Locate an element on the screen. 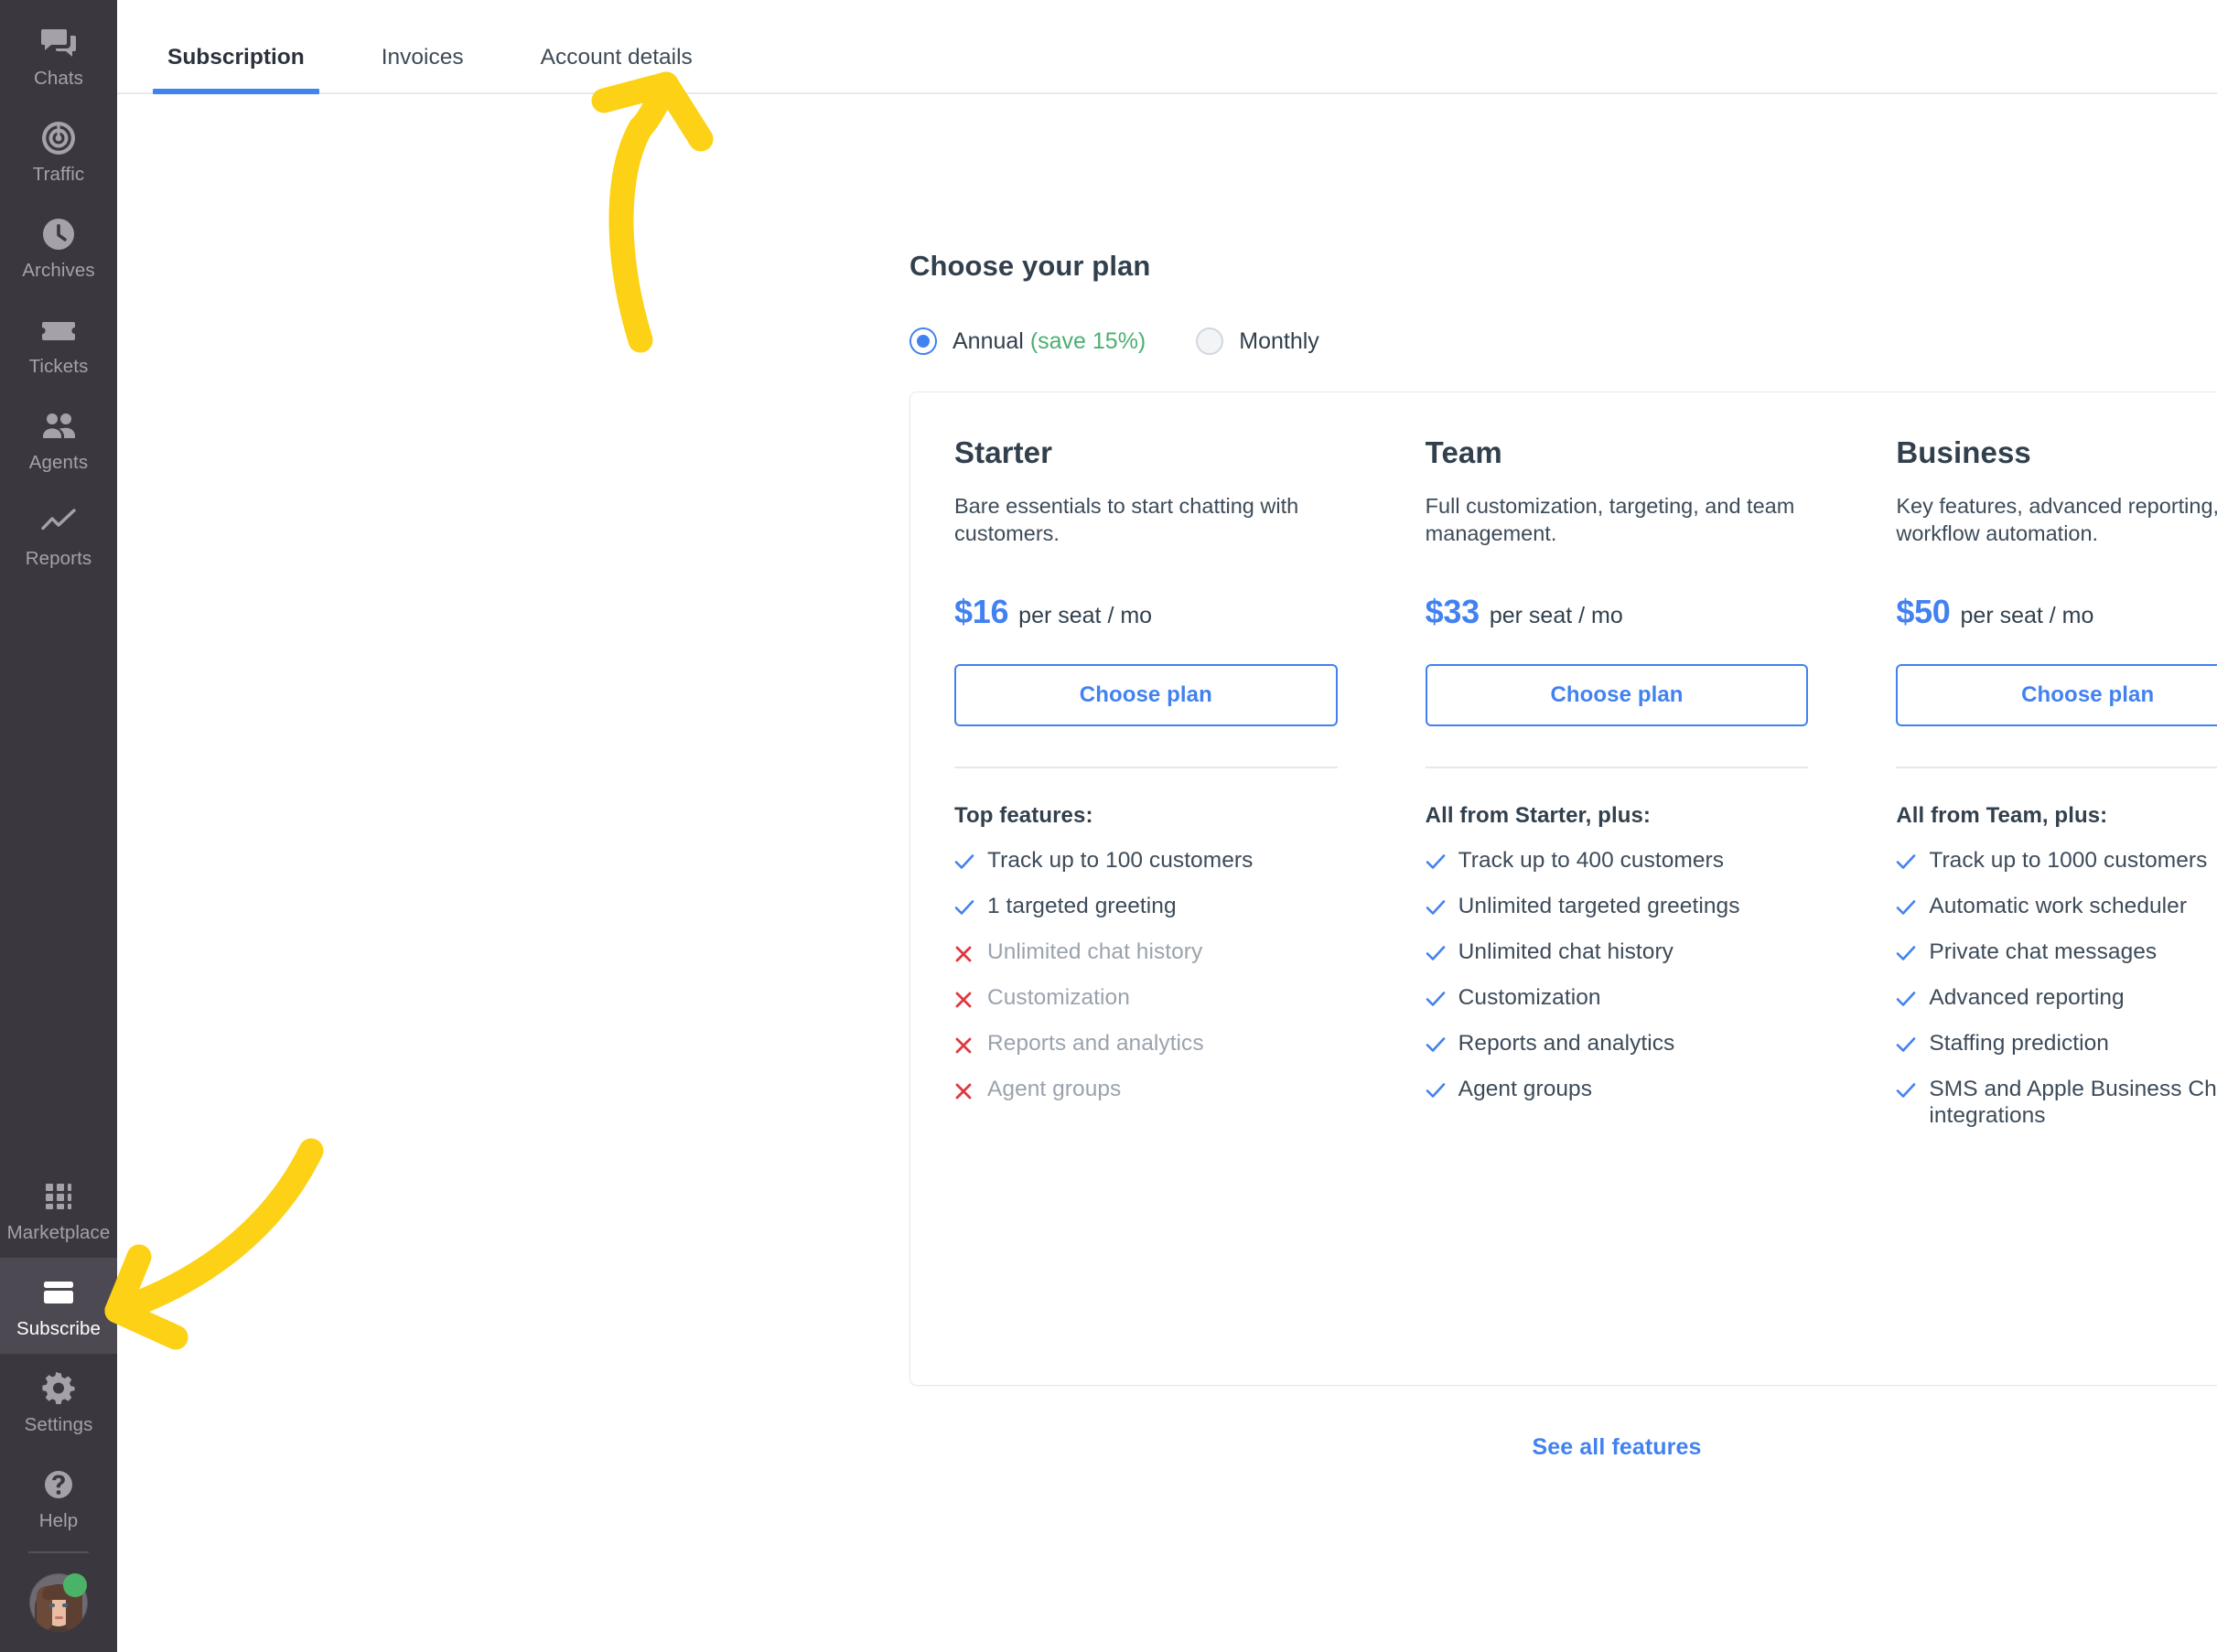  billing-cycle-toggle: Annual (save 15%) Monthly is located at coordinates (1114, 341).